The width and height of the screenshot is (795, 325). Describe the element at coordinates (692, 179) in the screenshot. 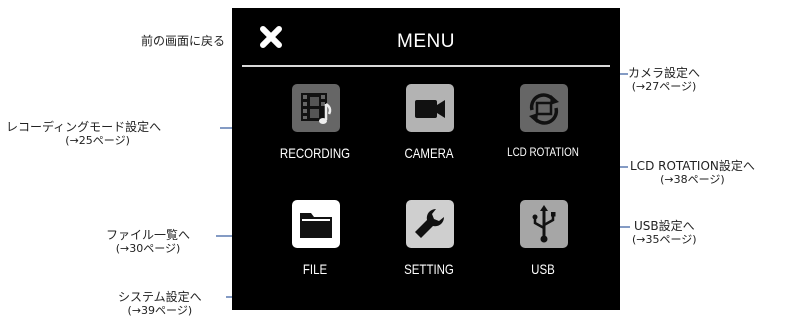

I see `annotation-page-ref: (→38ページ)` at that location.